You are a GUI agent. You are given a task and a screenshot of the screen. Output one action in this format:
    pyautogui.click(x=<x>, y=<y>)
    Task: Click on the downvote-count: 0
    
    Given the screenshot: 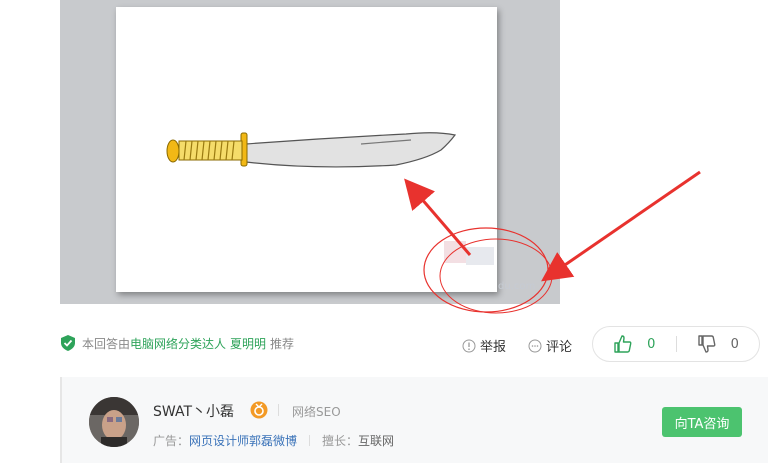 What is the action you would take?
    pyautogui.click(x=734, y=344)
    